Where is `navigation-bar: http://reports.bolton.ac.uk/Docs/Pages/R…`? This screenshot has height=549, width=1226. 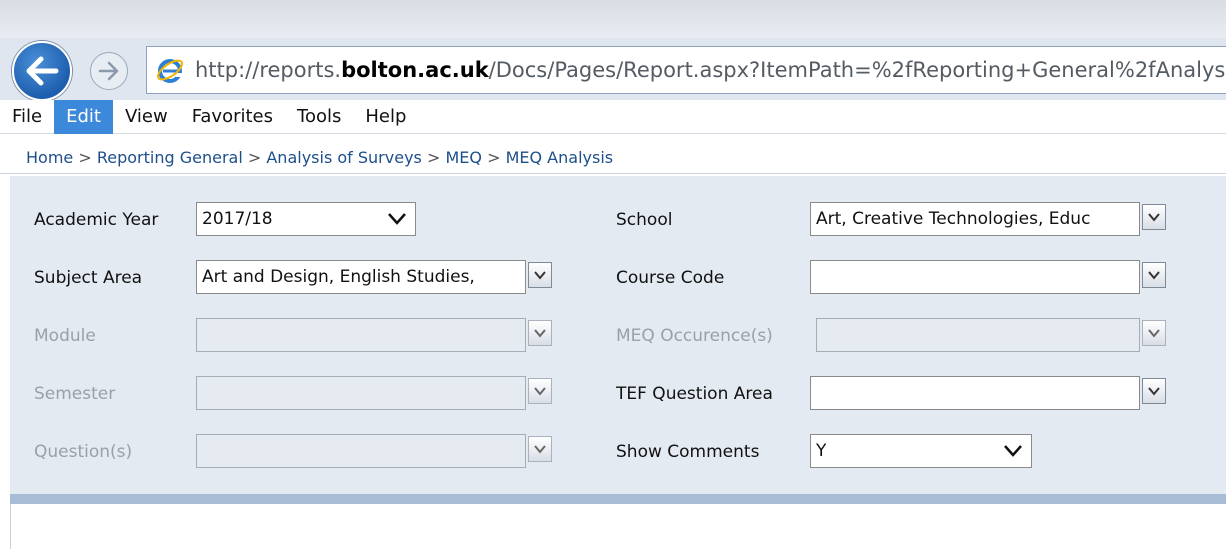 navigation-bar: http://reports.bolton.ac.uk/Docs/Pages/R… is located at coordinates (613, 69).